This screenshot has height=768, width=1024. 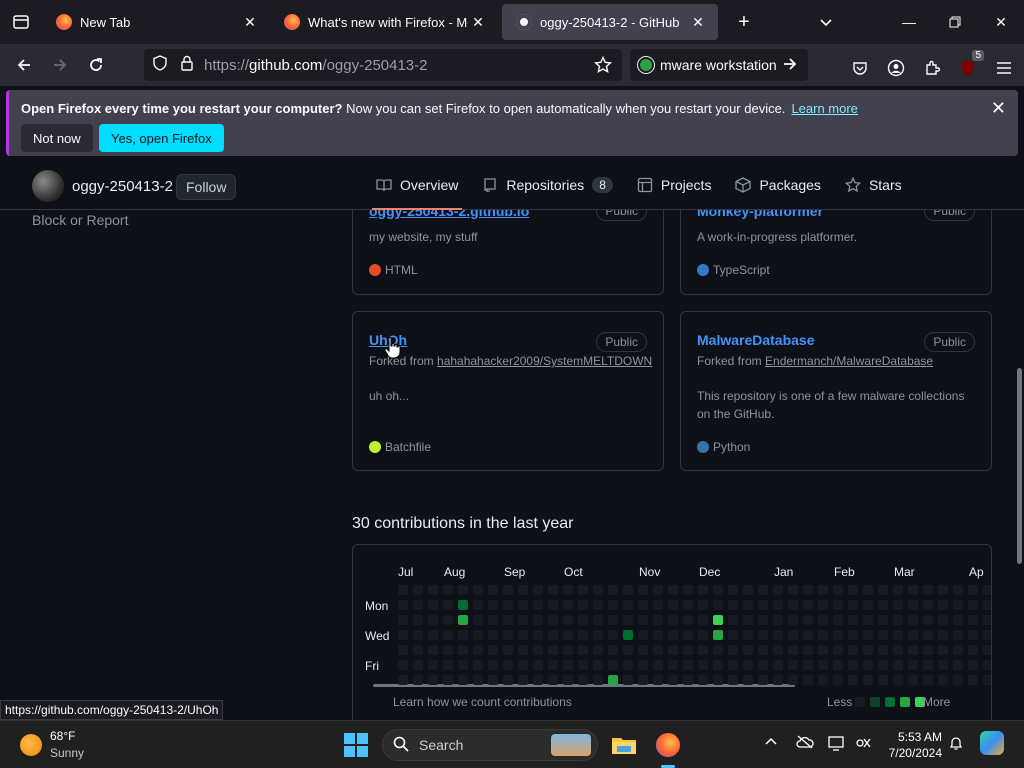 I want to click on forward-arrow-icon, so click(x=60, y=65).